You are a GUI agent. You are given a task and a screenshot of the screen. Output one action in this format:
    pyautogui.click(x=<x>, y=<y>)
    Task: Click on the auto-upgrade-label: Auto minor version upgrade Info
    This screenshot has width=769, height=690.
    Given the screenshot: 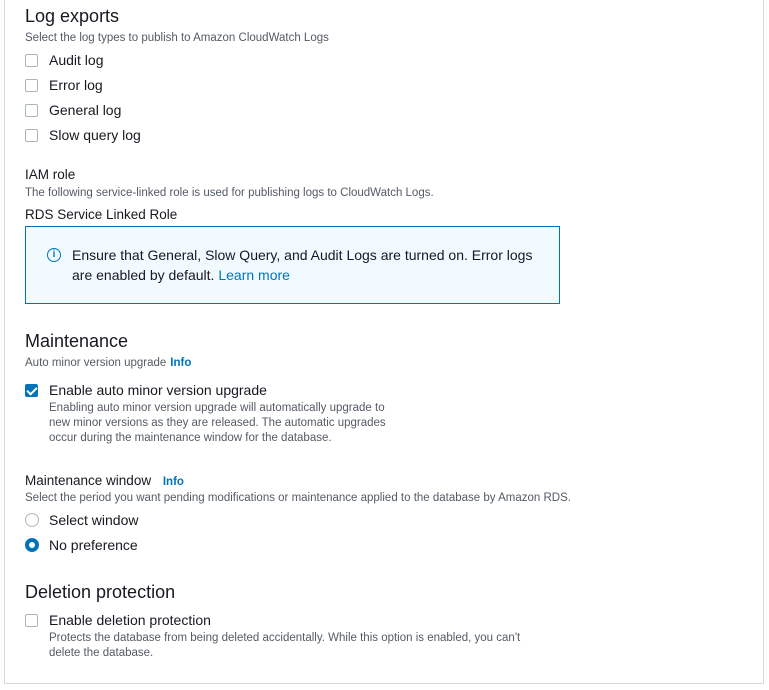 What is the action you would take?
    pyautogui.click(x=108, y=363)
    